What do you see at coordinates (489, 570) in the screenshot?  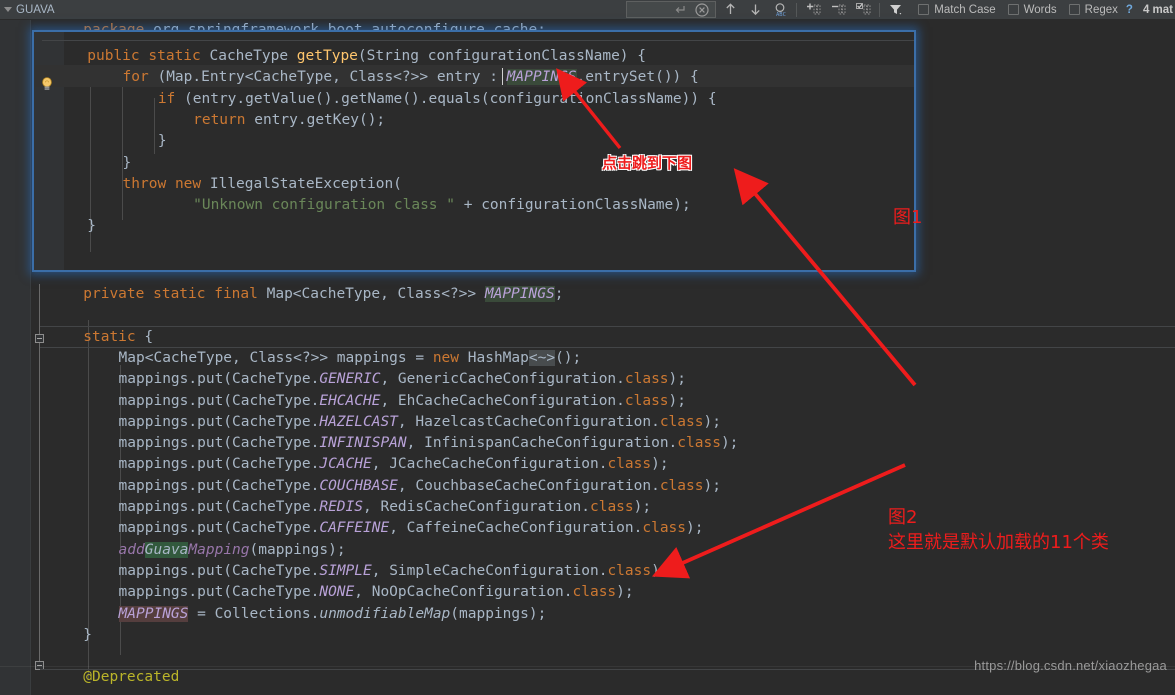 I see `code-token: , SimpleCacheConfiguration.` at bounding box center [489, 570].